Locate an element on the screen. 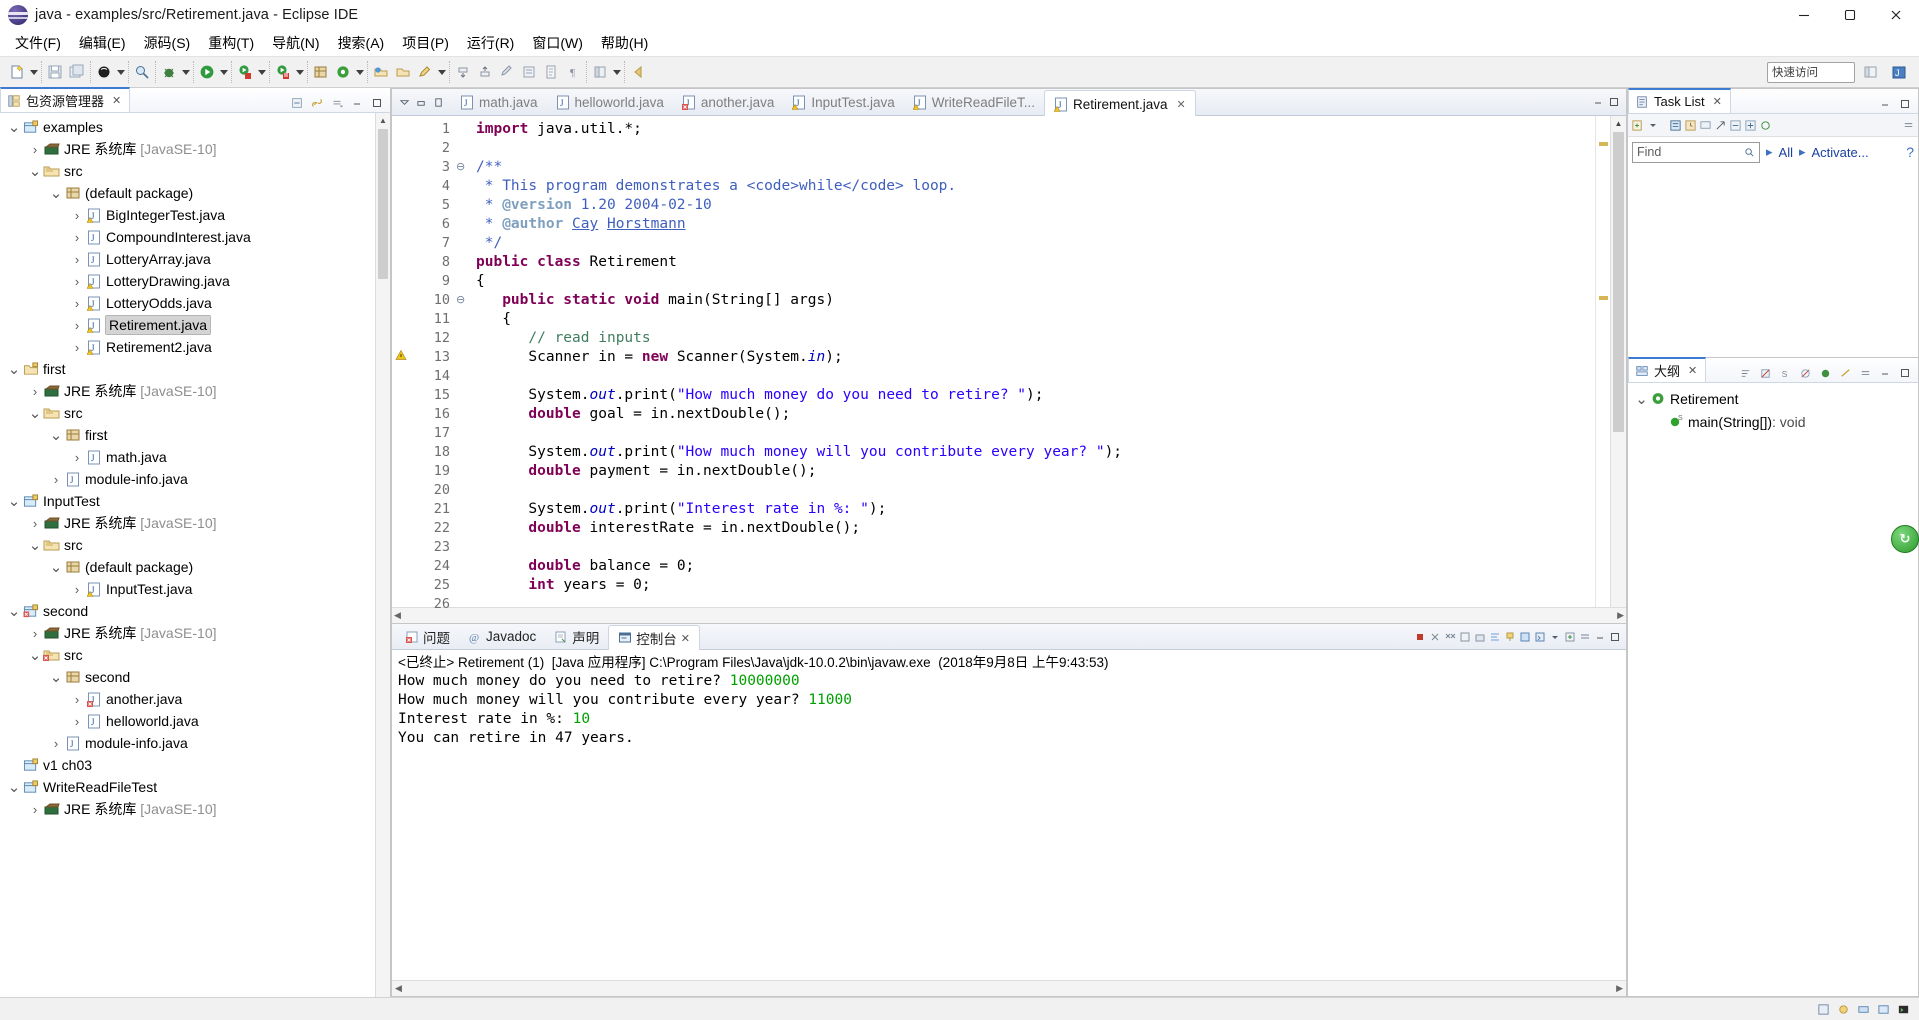  console-horizontal-scrollbar: ◀ ▶ is located at coordinates (1009, 988).